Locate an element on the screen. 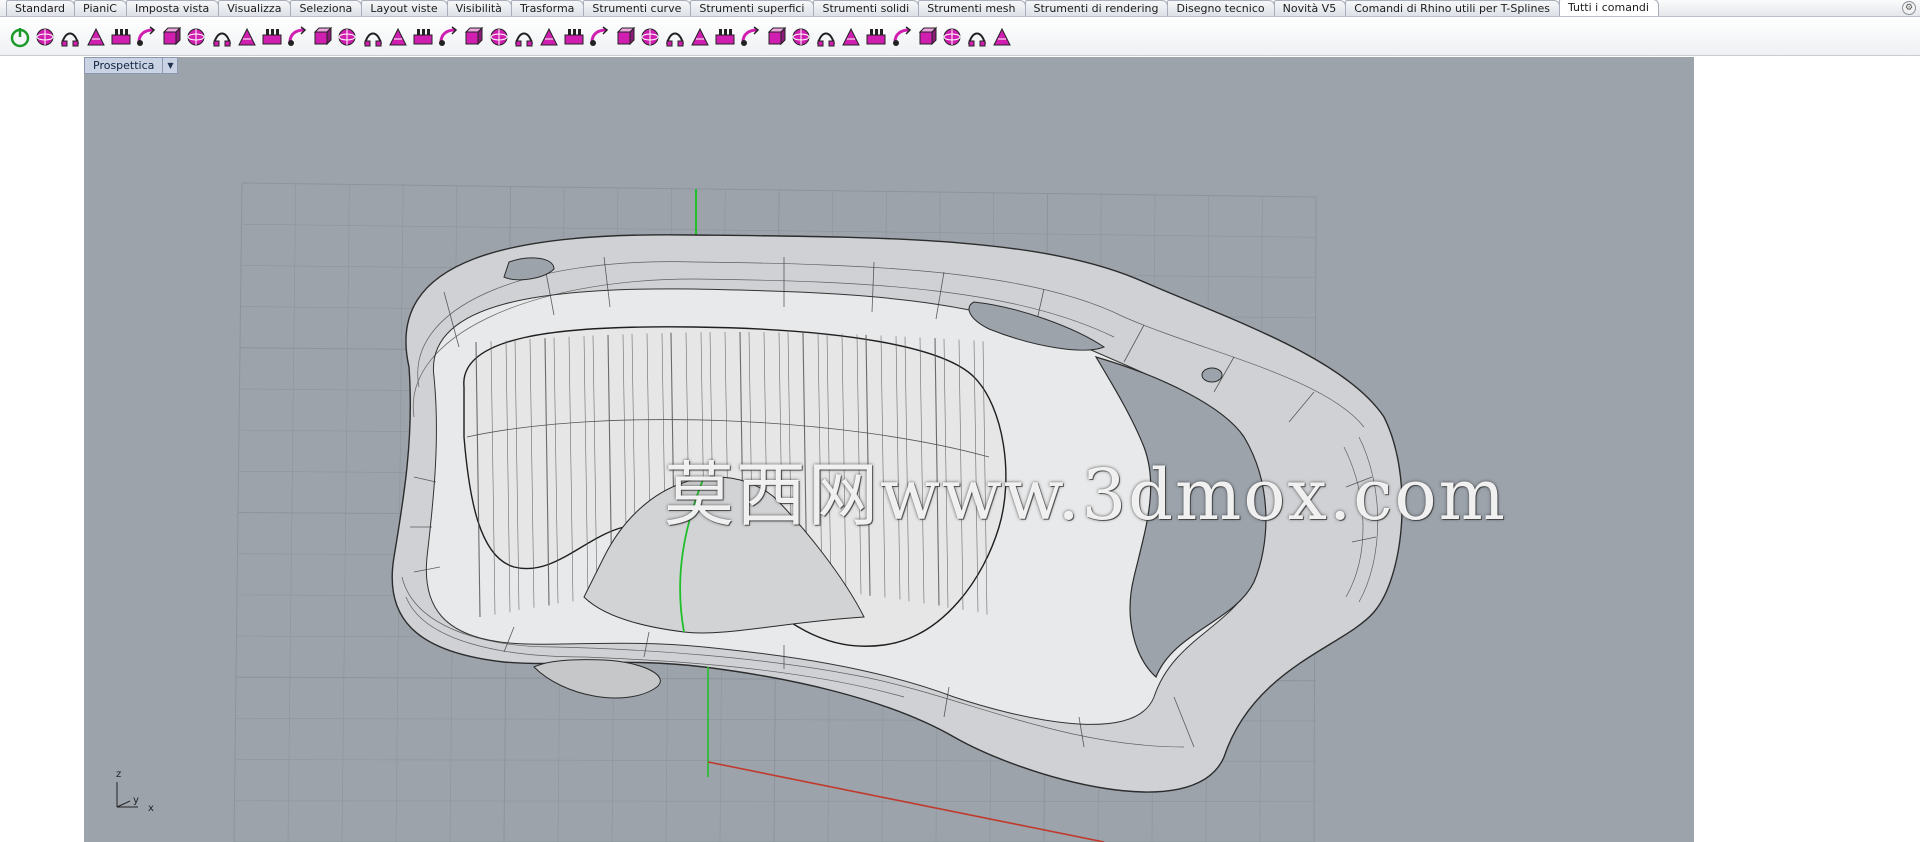  layer-icon is located at coordinates (927, 37).